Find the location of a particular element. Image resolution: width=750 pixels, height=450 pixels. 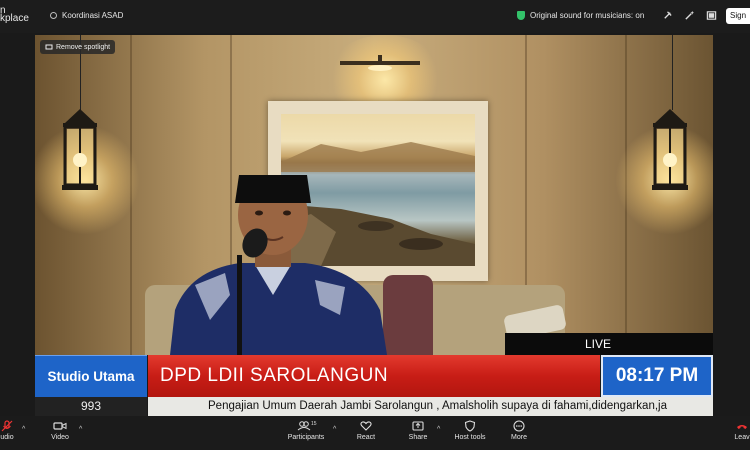

heart-icon is located at coordinates (366, 426).